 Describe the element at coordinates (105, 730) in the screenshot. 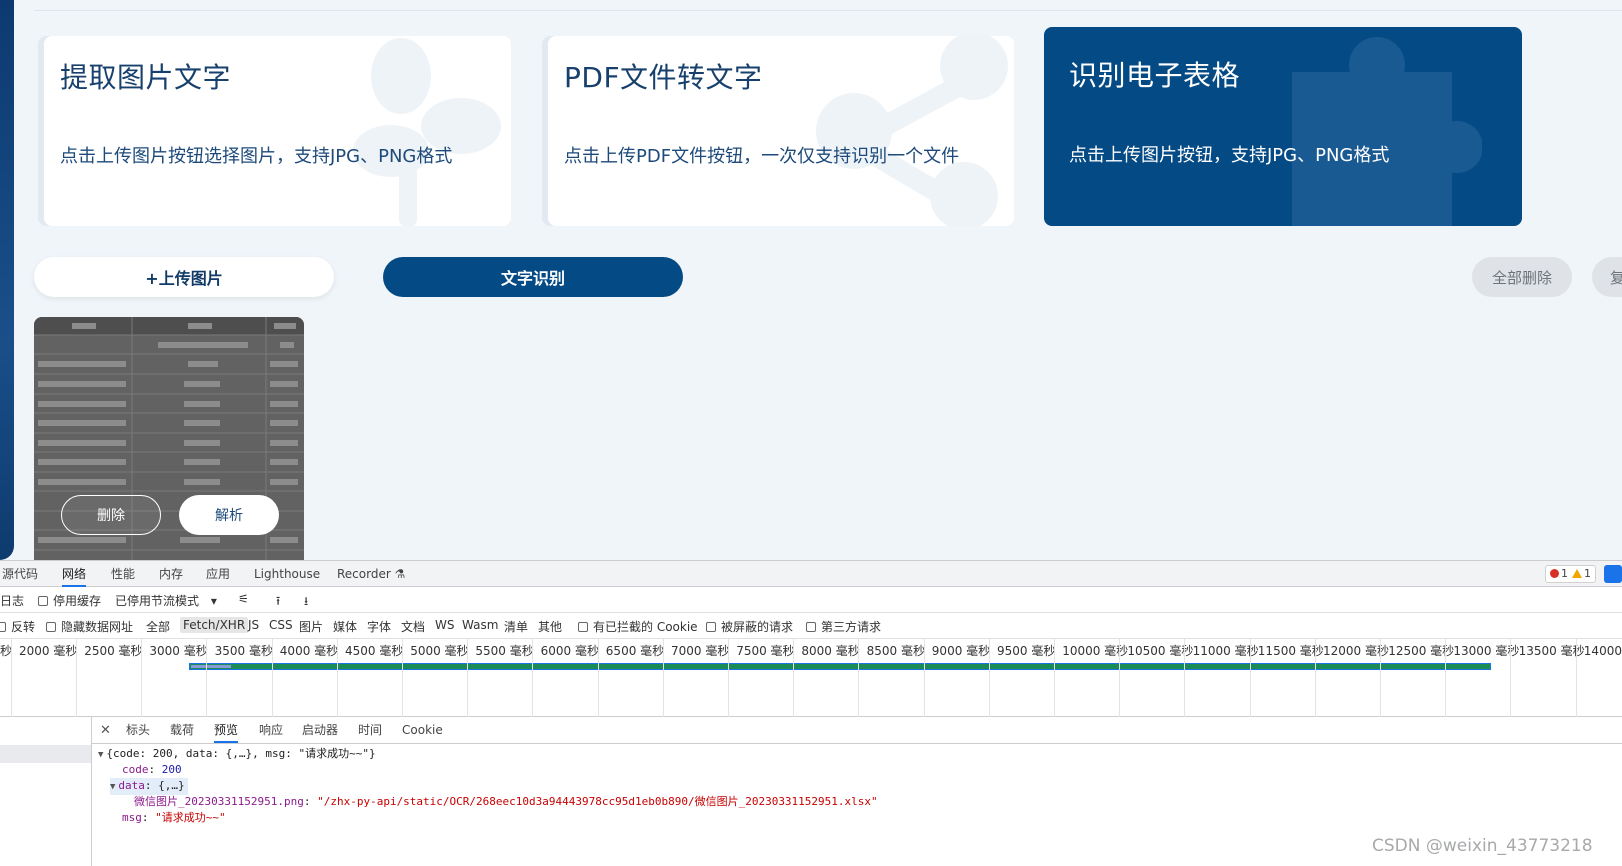

I see `close-icon: ✕` at that location.